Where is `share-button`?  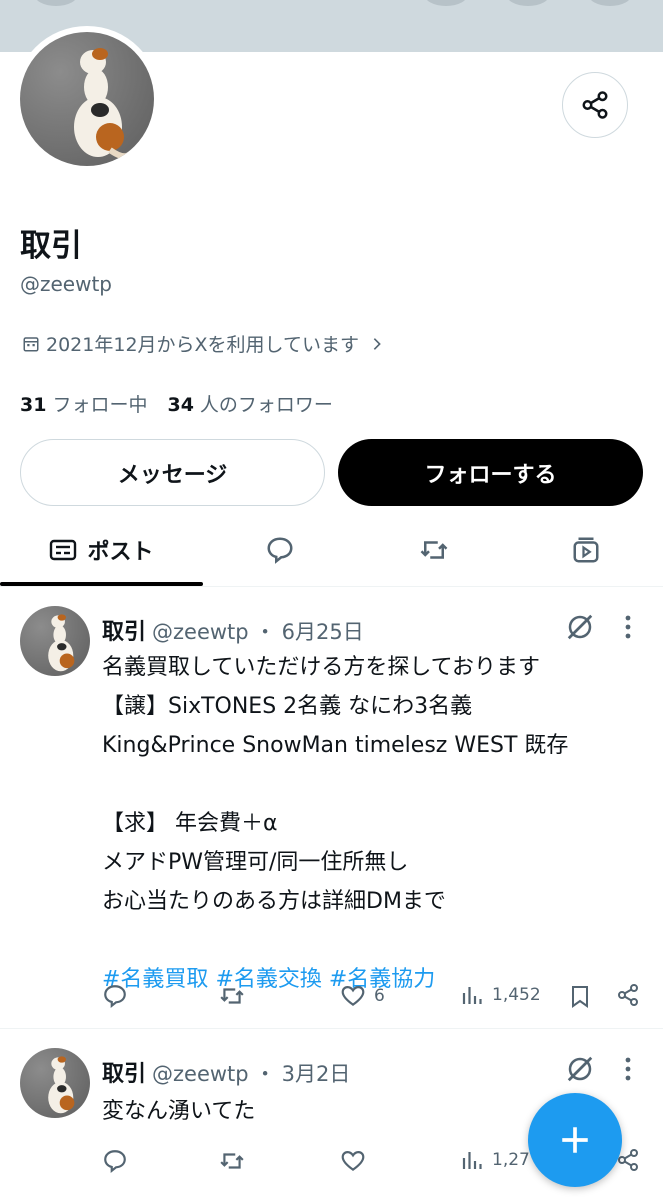 share-button is located at coordinates (628, 995).